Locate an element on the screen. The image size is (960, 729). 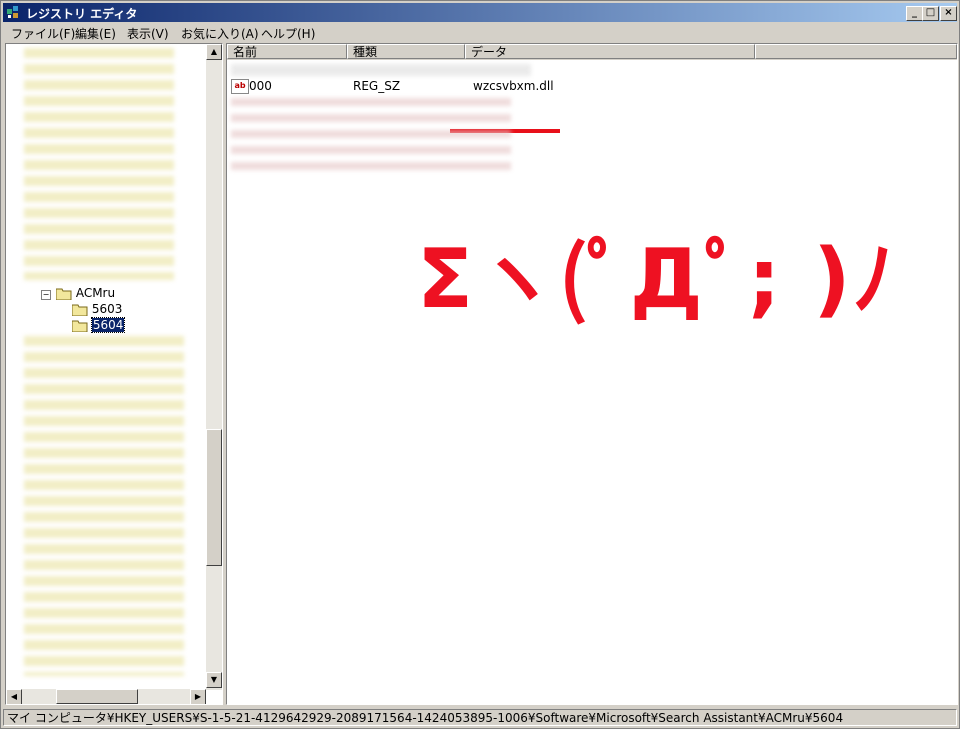
string-value-icon: ab is located at coordinates (240, 86).